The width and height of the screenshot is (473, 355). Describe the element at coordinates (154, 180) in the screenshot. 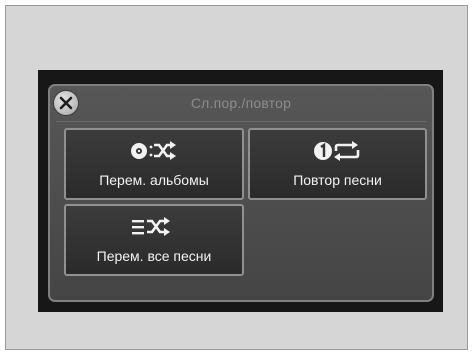

I see `shuffle-albums-label: Перем. альбомы` at that location.